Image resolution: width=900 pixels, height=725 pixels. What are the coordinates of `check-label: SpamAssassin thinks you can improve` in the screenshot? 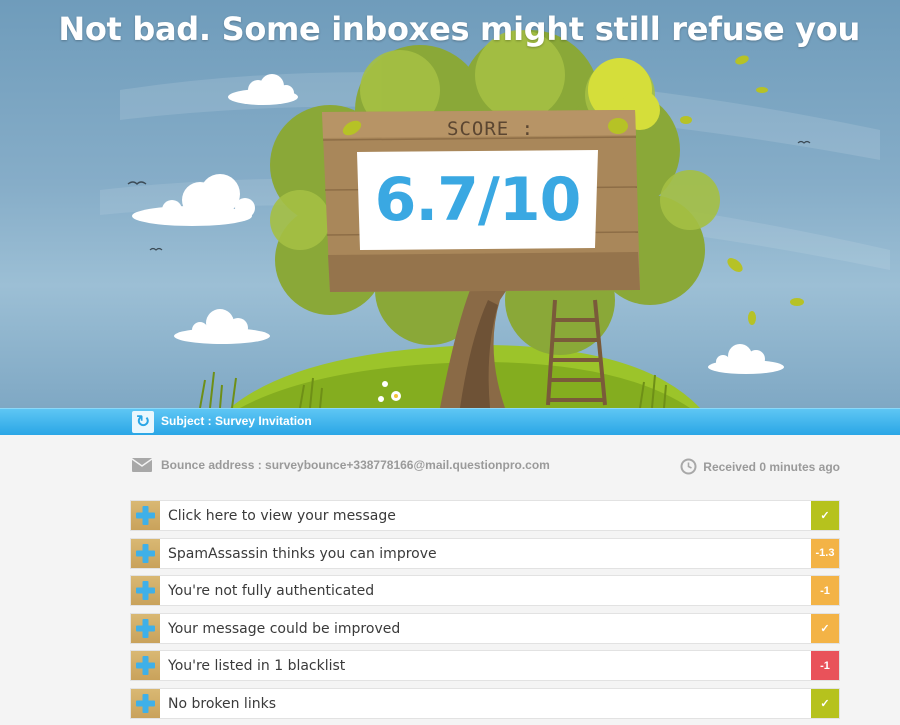 It's located at (302, 553).